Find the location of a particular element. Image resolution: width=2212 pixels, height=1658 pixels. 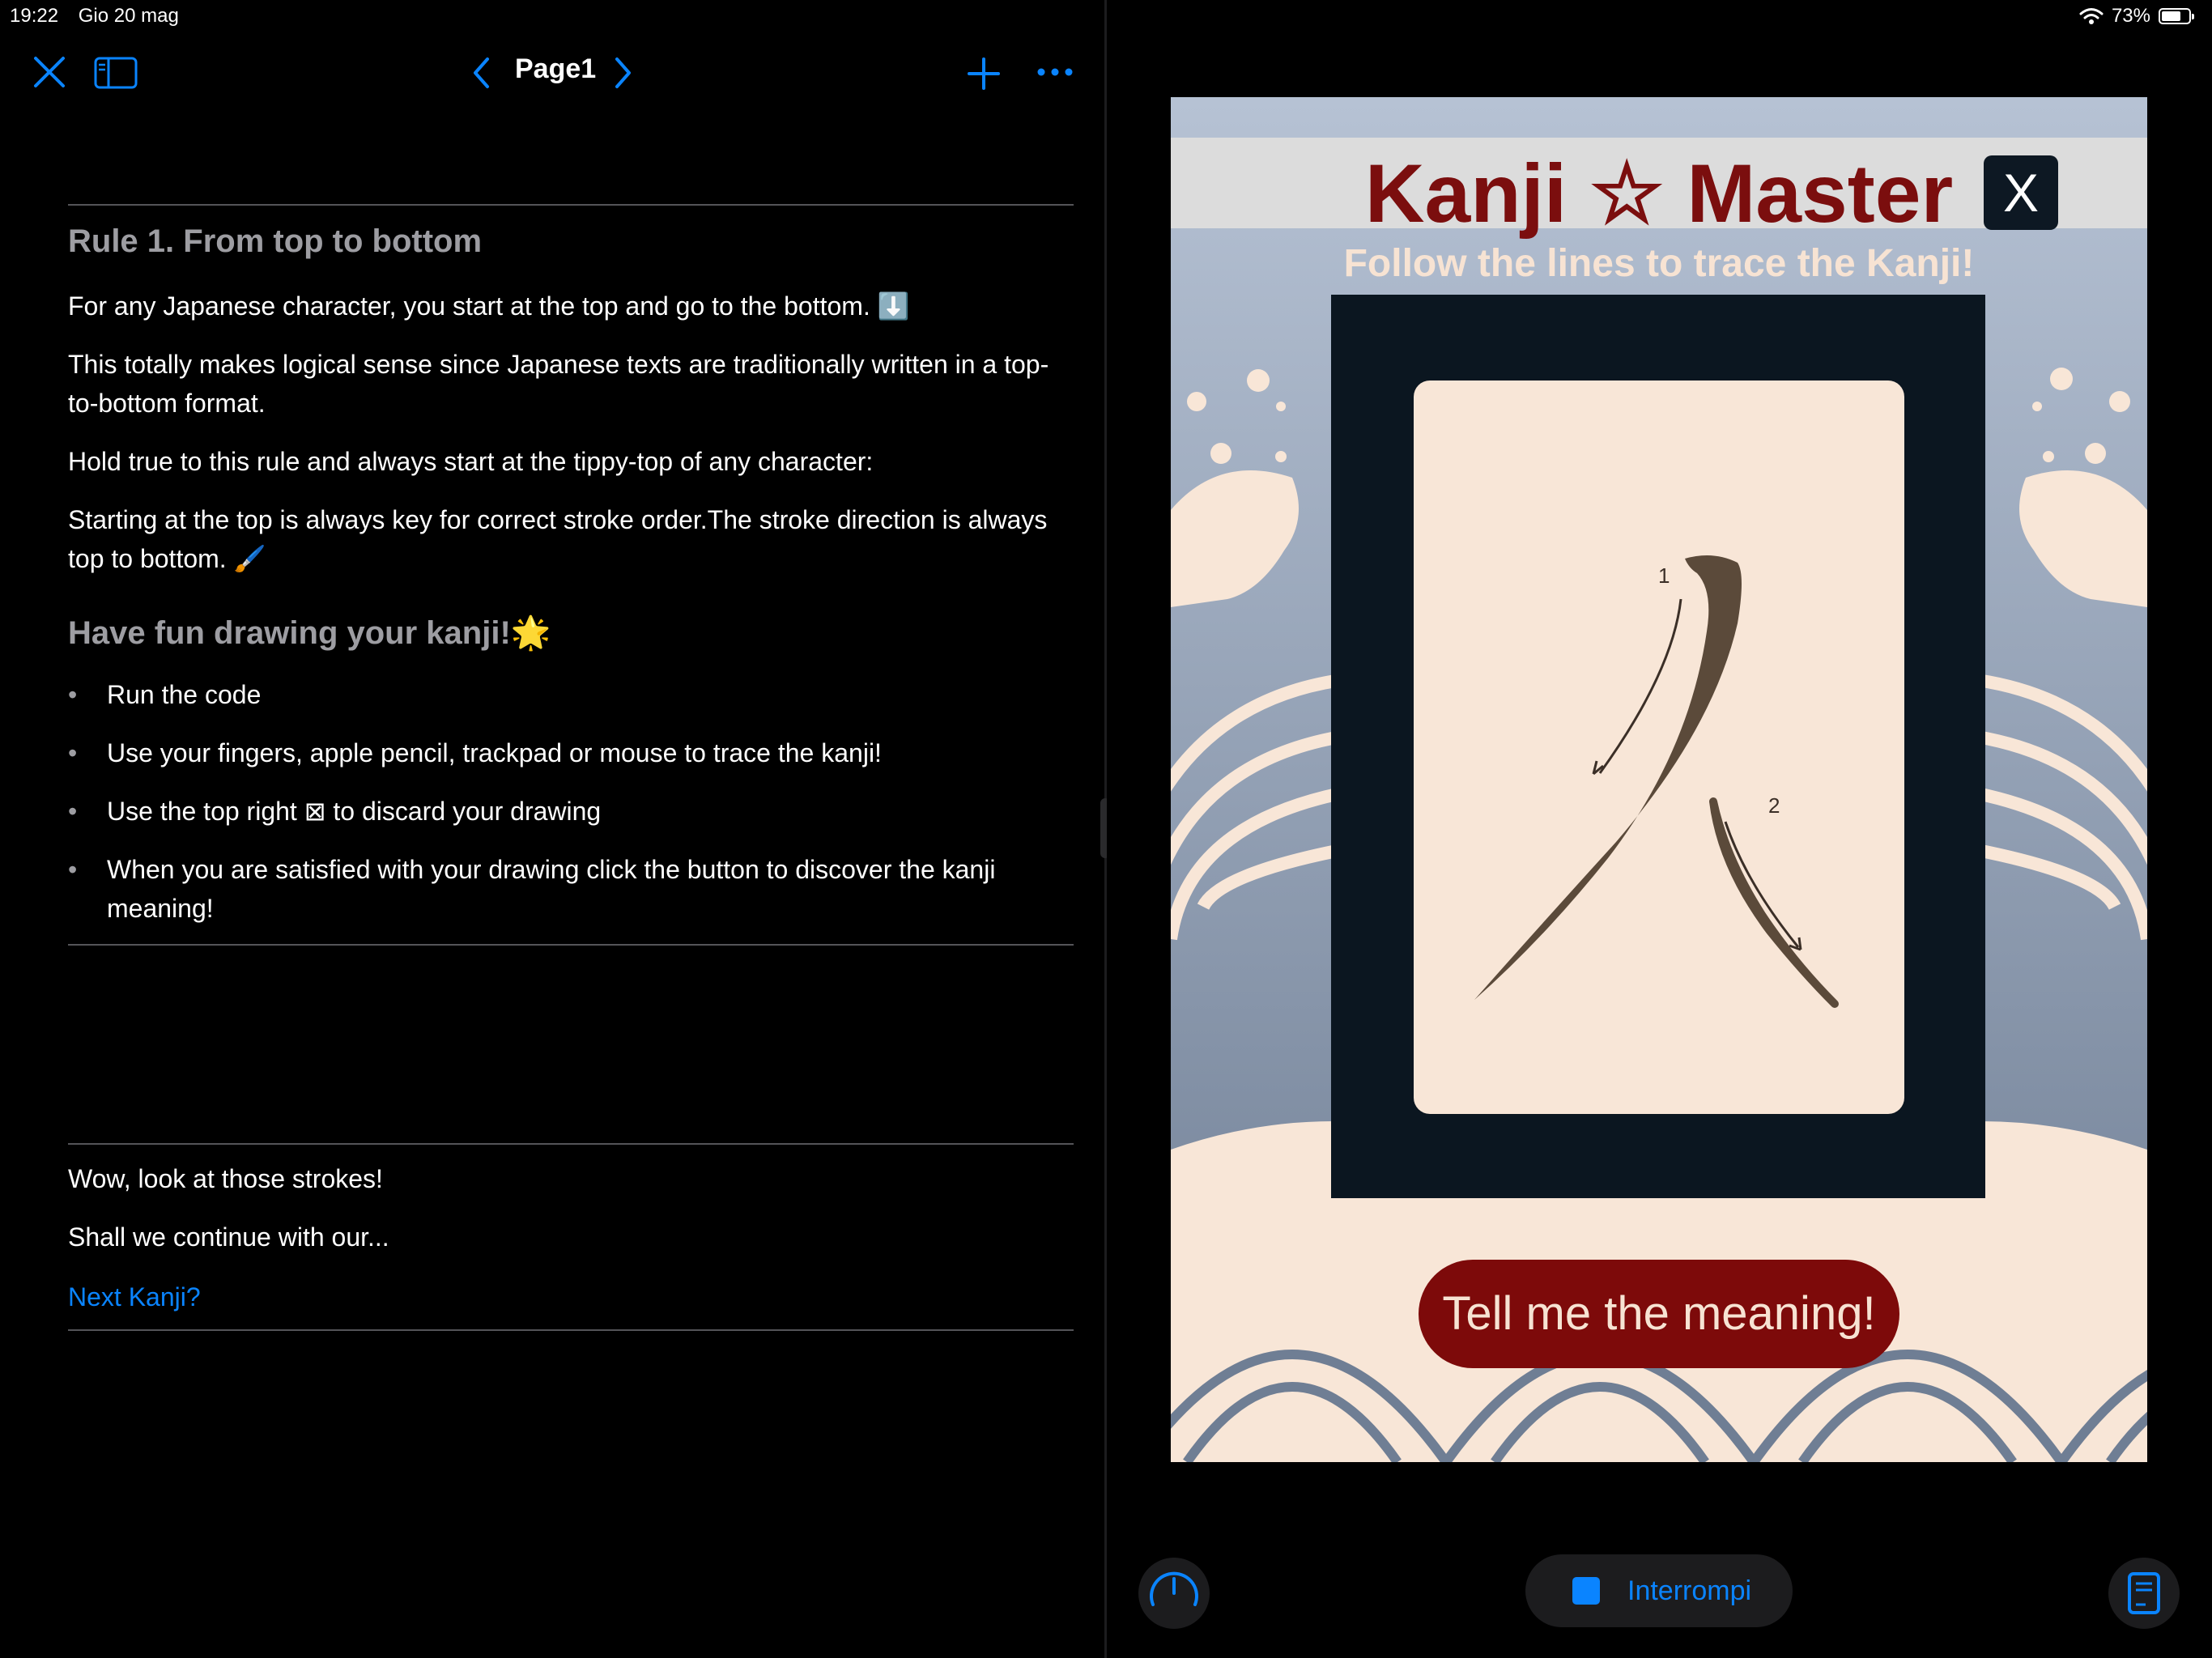

fun-heading: Have fun drawing your kanji!🌟 is located at coordinates (310, 633).